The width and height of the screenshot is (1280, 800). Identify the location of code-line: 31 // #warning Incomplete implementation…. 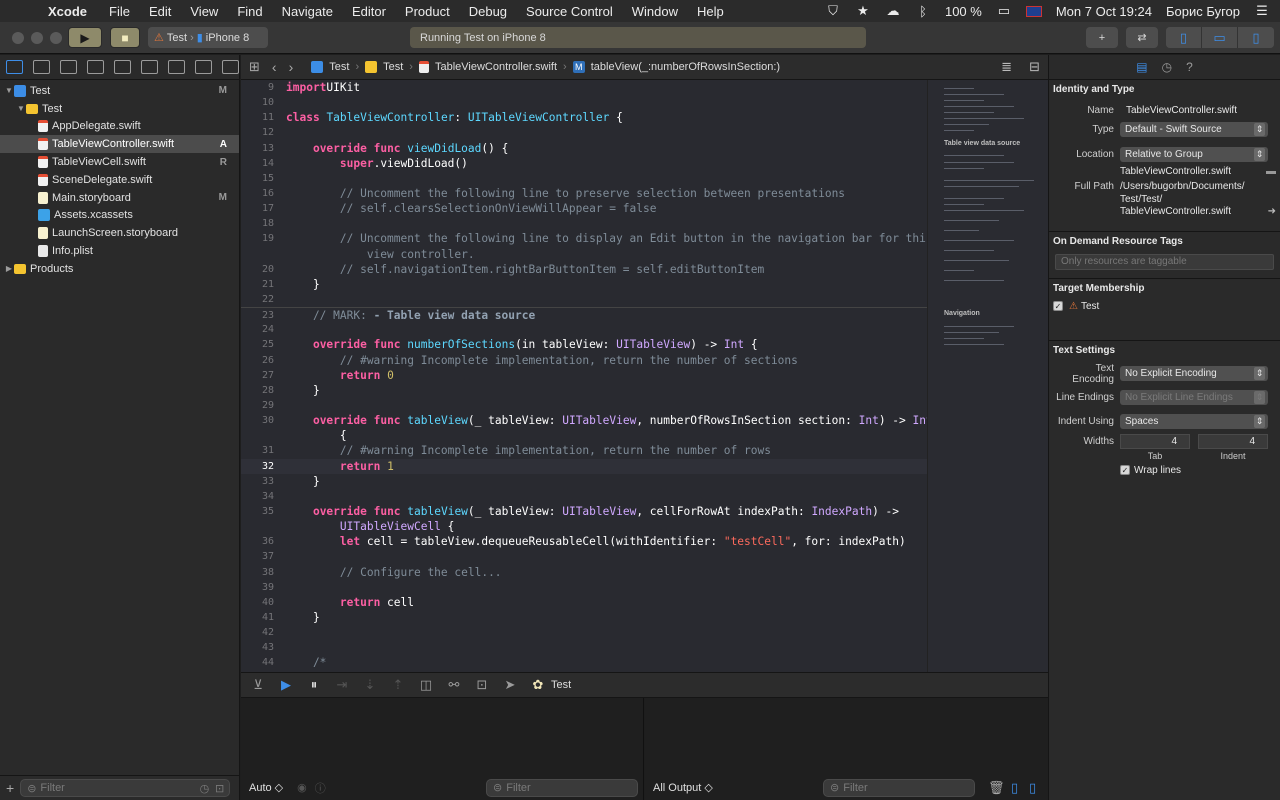
(584, 450).